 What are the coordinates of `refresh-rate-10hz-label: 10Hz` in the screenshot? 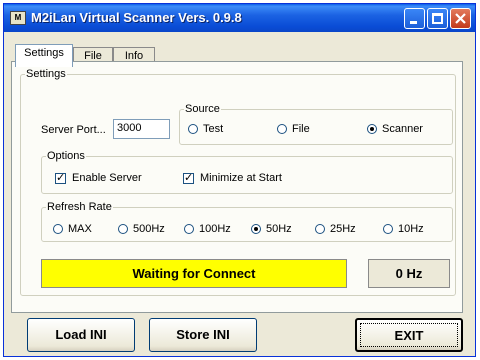 It's located at (411, 229).